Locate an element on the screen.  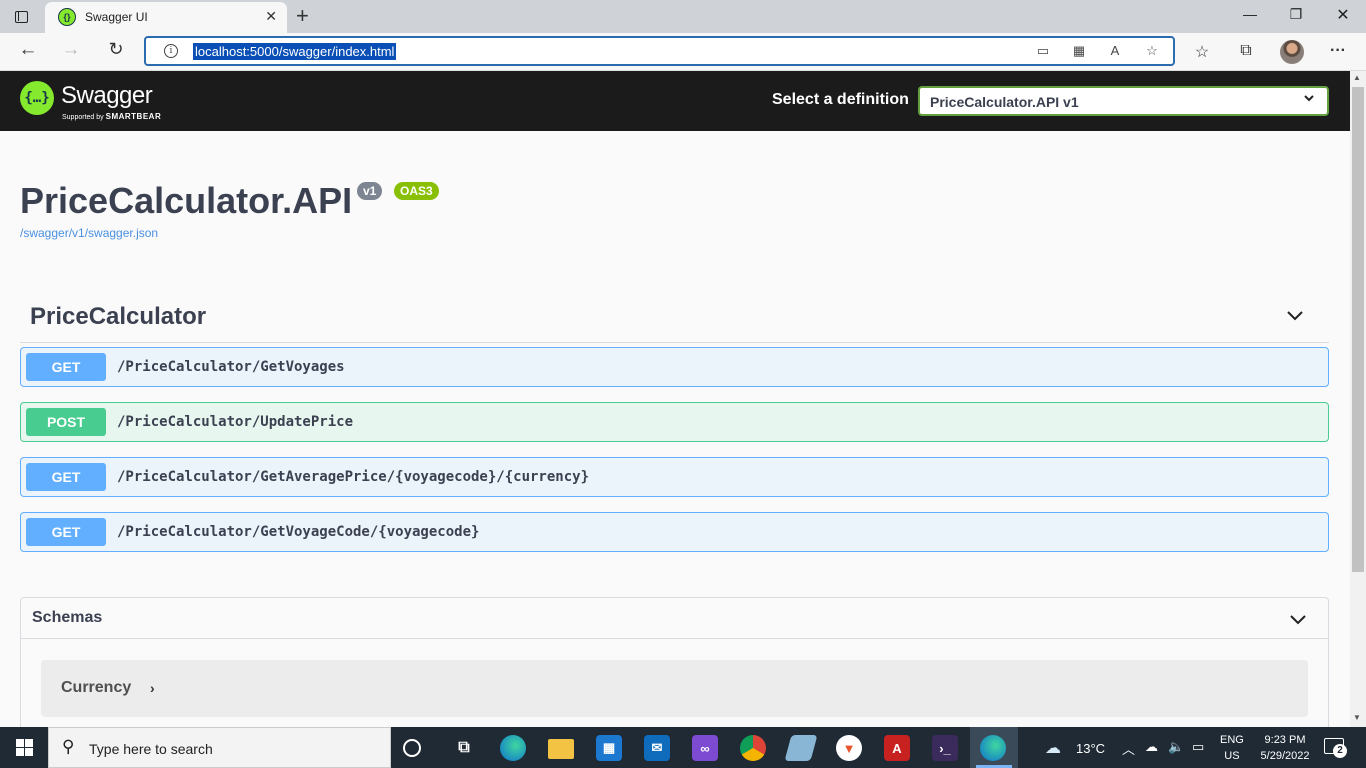
tab-title: Swagger UI is located at coordinates (116, 17).